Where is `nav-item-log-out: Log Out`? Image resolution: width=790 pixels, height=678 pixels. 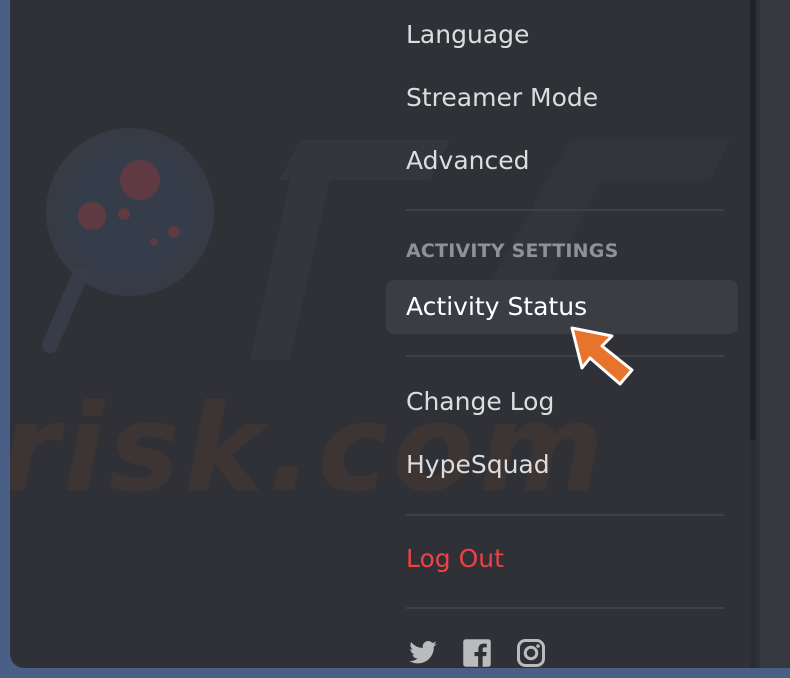 nav-item-log-out: Log Out is located at coordinates (562, 559).